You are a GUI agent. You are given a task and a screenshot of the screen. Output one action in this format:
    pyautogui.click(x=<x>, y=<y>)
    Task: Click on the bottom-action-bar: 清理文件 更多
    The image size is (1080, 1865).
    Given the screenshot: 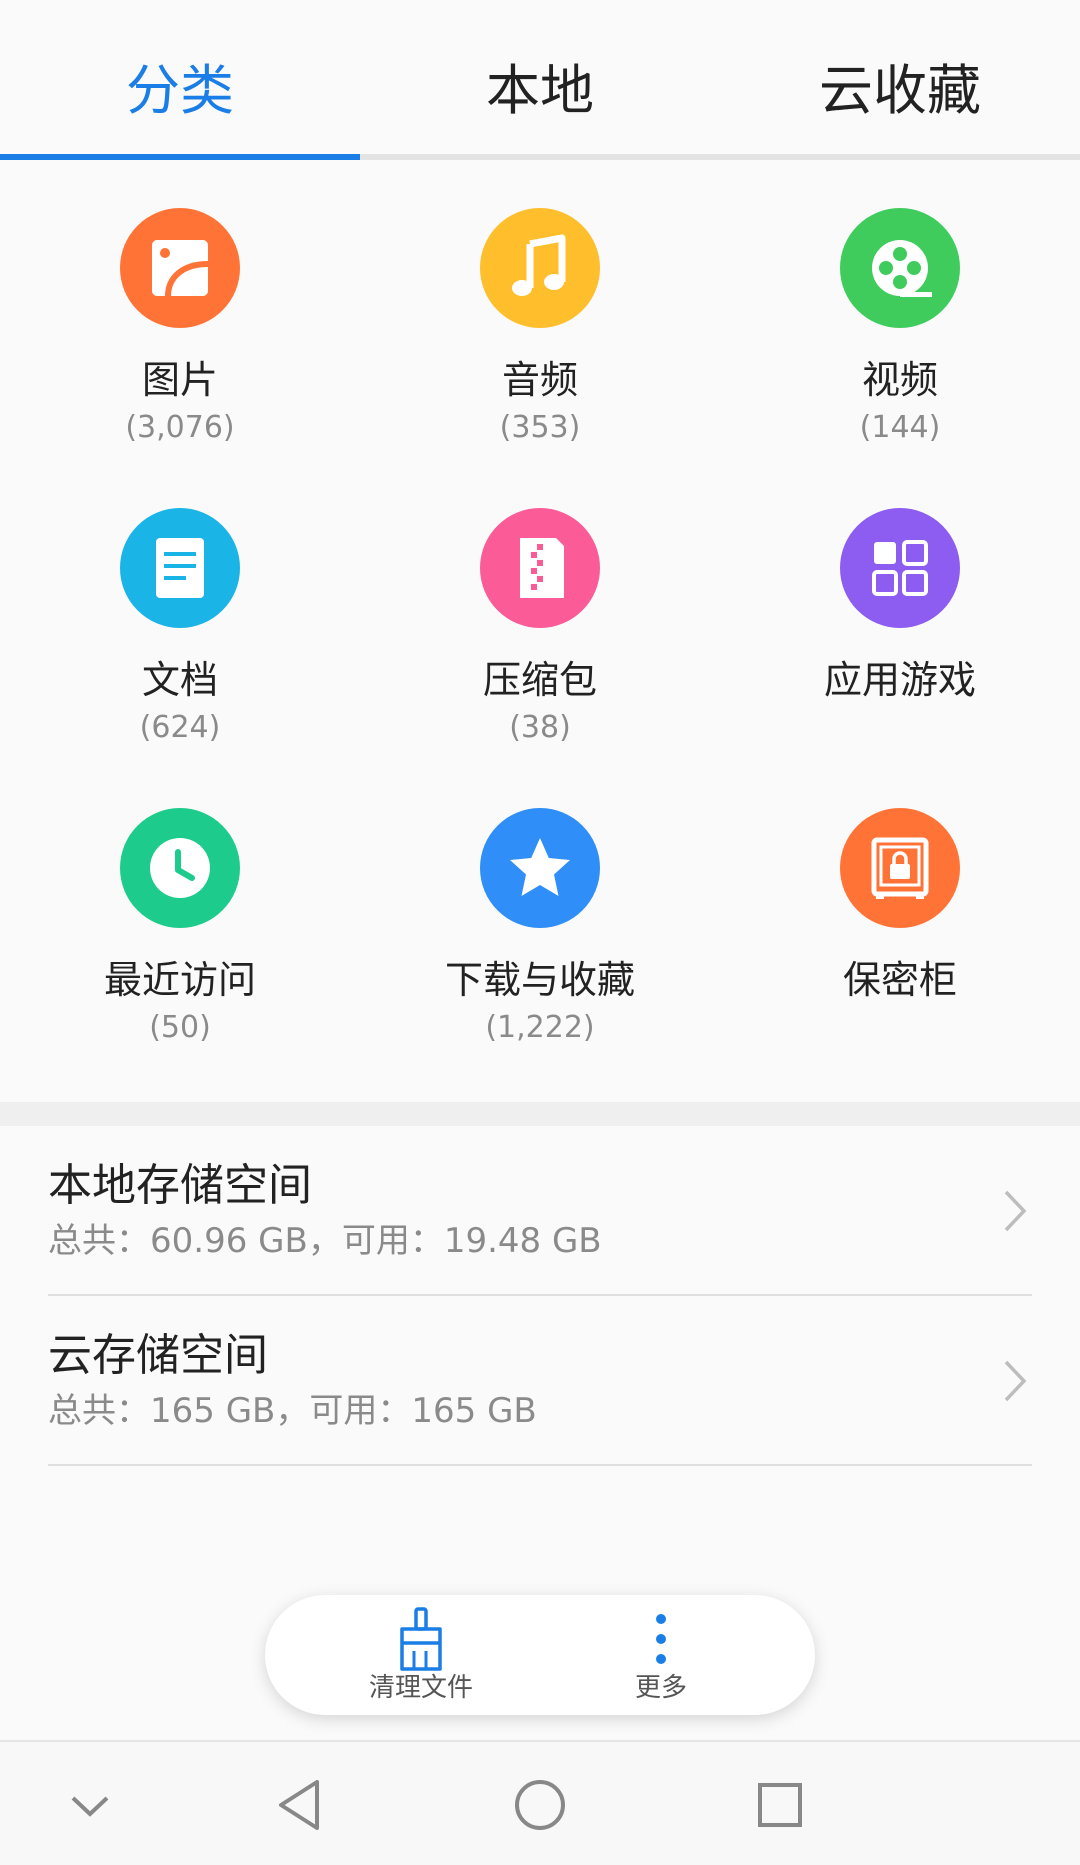 What is the action you would take?
    pyautogui.click(x=540, y=1655)
    